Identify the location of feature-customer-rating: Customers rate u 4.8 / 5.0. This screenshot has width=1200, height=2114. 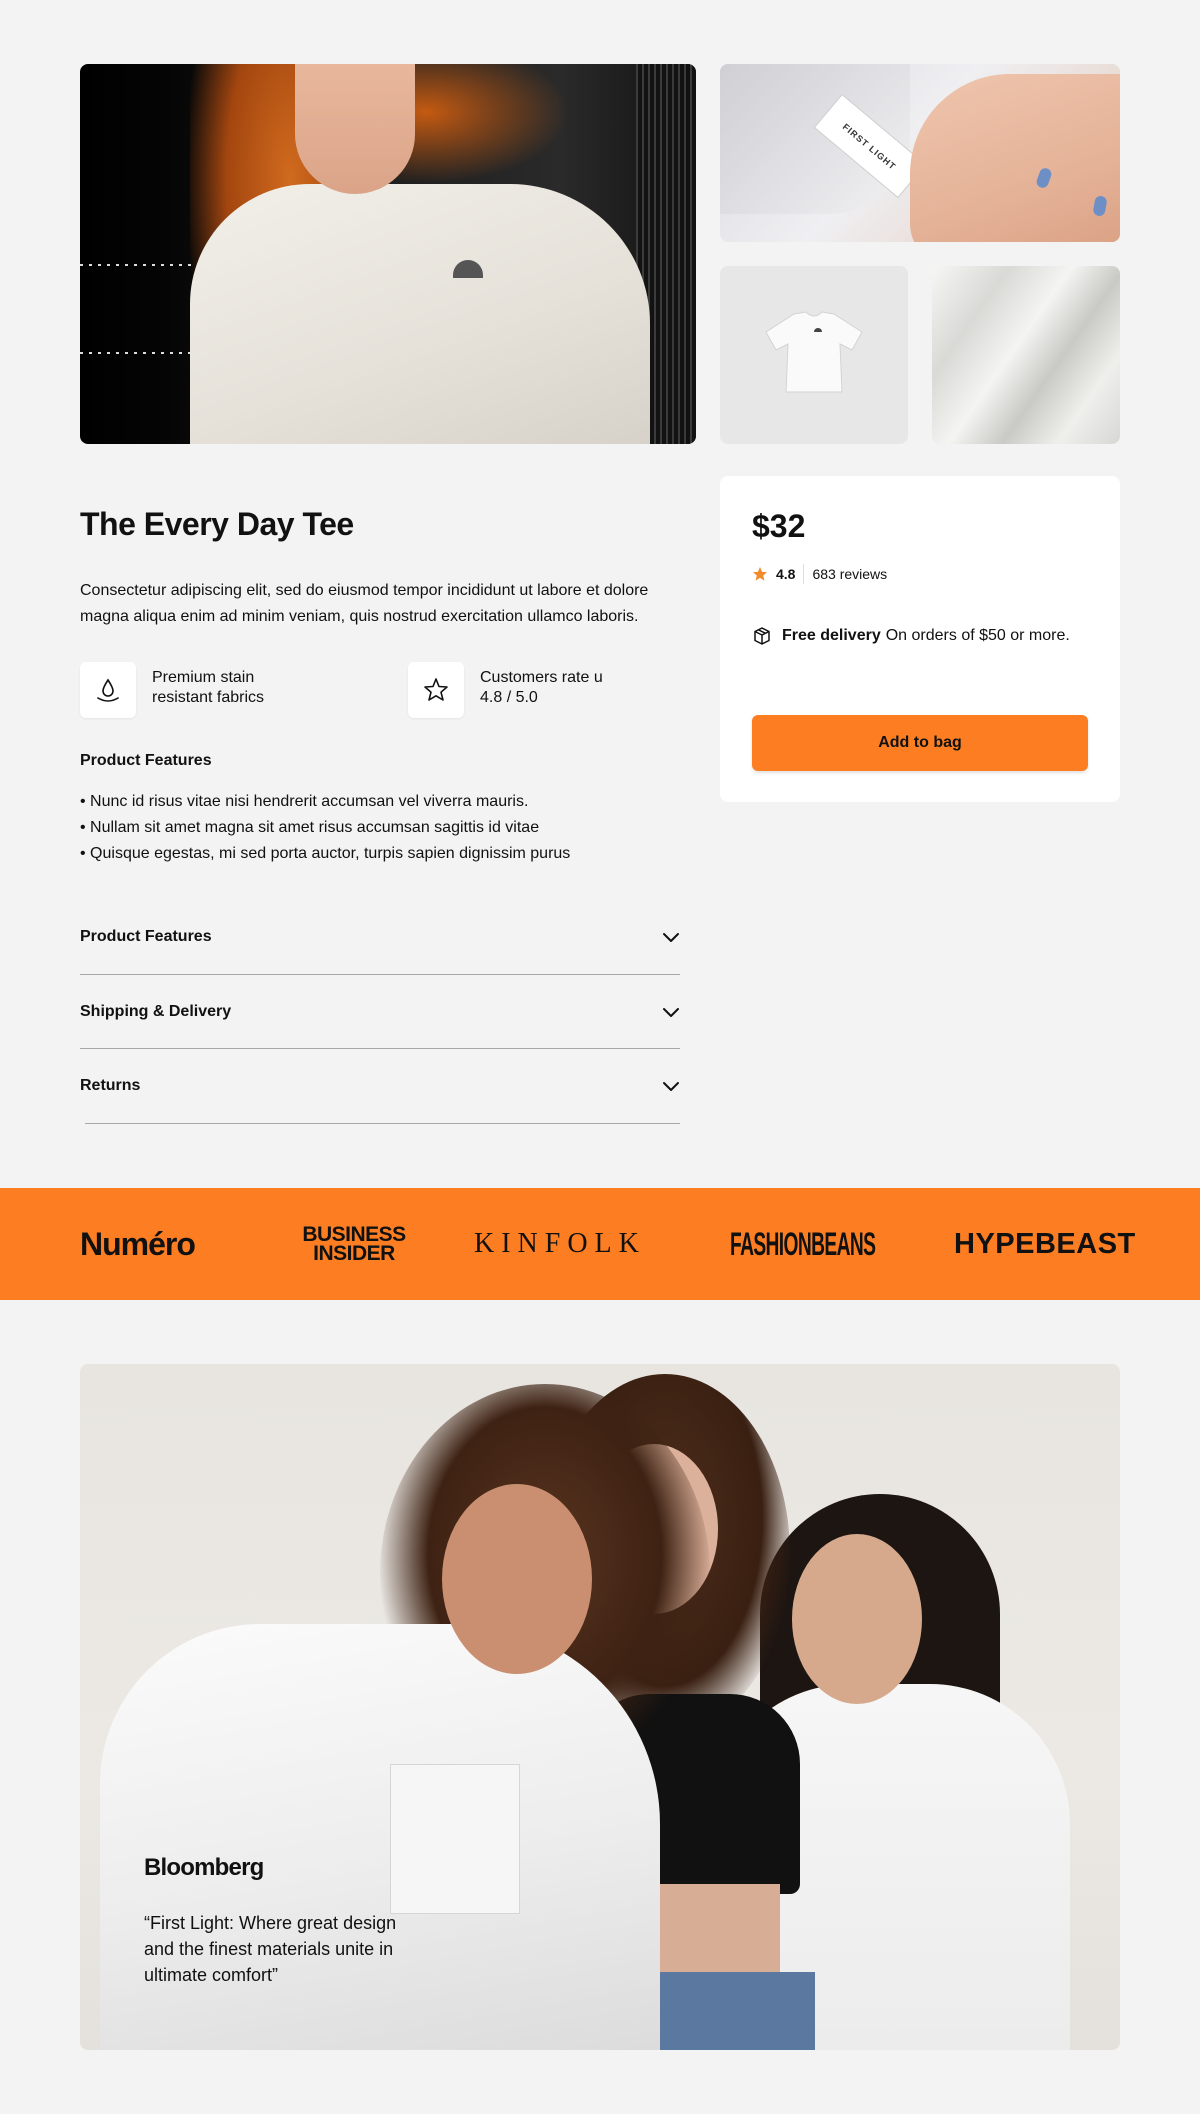
(541, 688).